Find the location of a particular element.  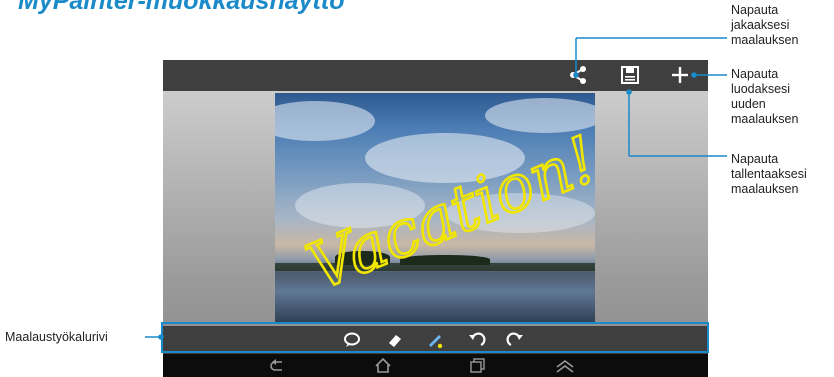

plus-icon is located at coordinates (680, 75).